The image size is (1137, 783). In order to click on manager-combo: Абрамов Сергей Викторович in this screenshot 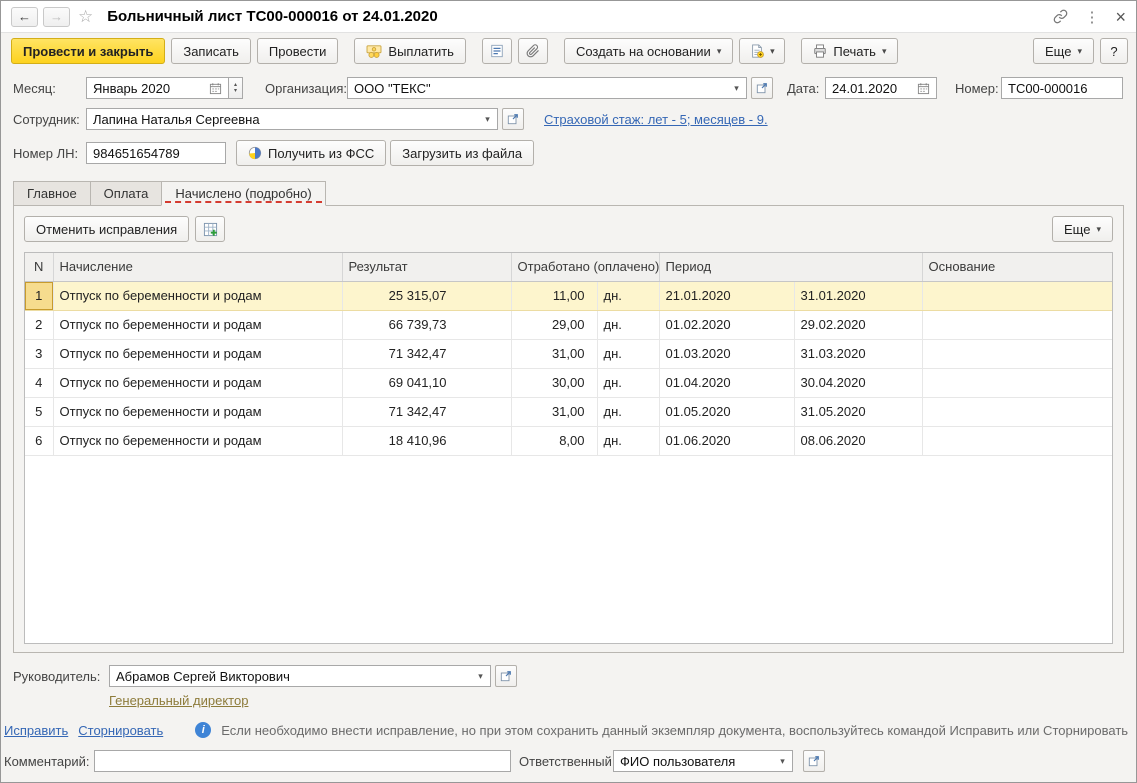, I will do `click(300, 676)`.